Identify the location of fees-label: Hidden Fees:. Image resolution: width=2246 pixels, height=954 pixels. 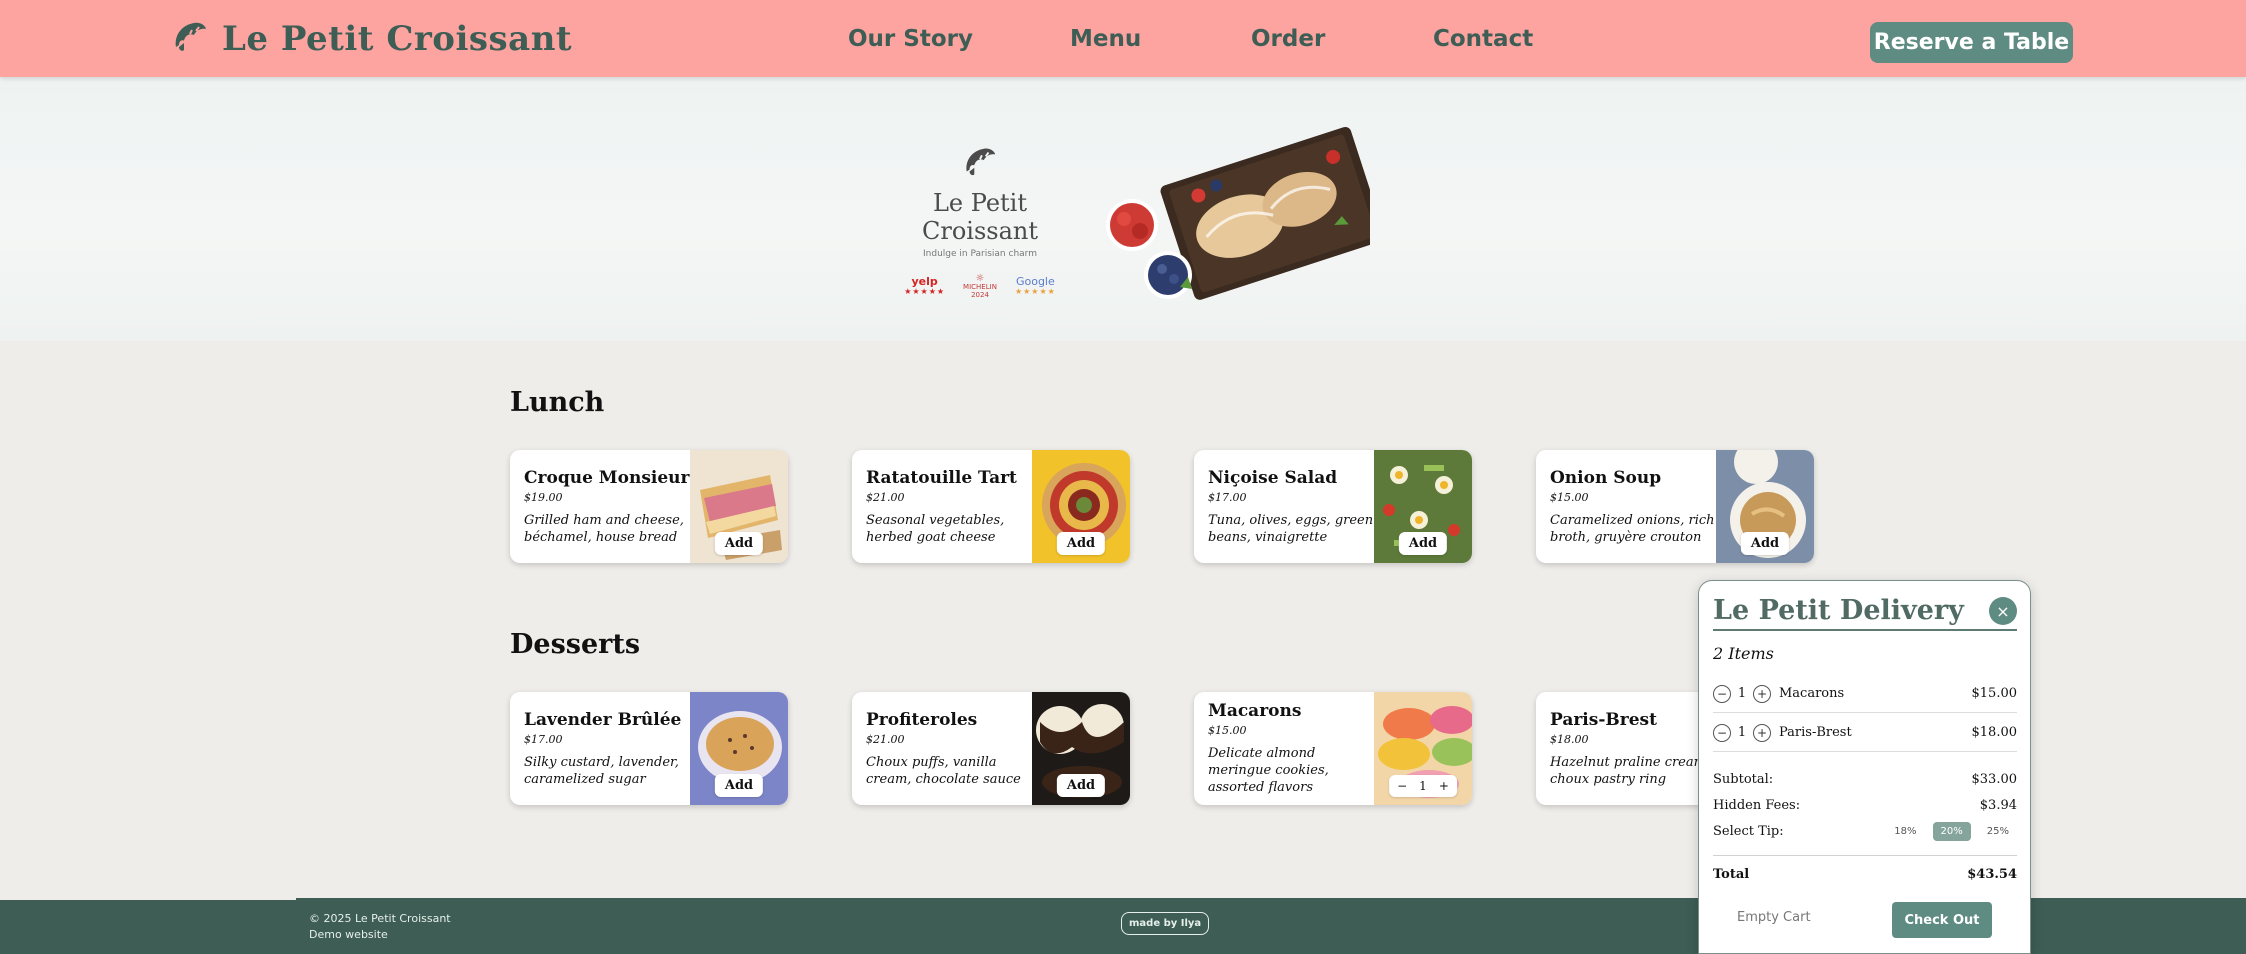
(1757, 805).